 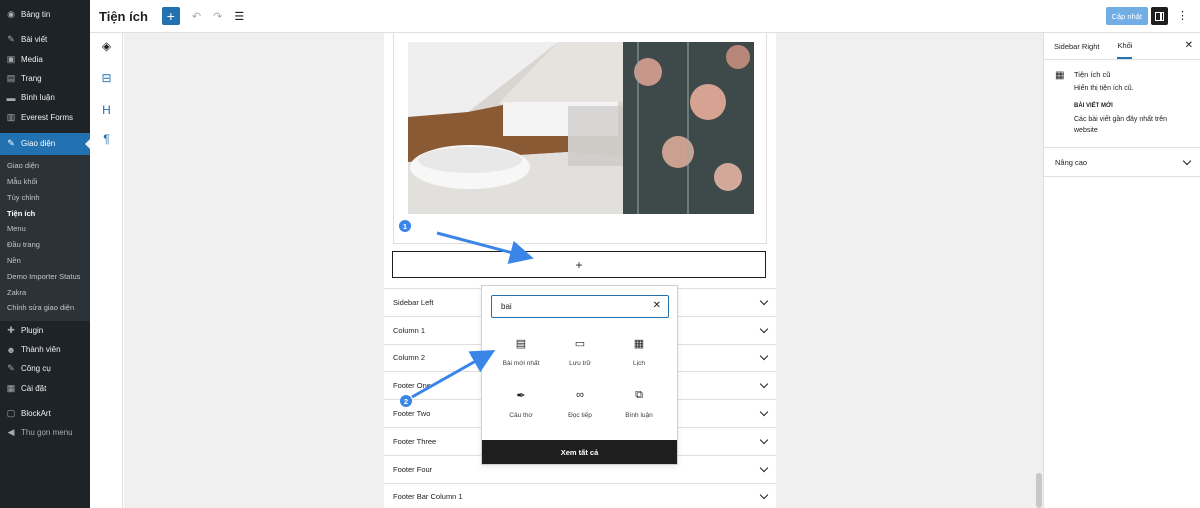 What do you see at coordinates (38, 98) in the screenshot?
I see `admin-menu-label: Bình luận` at bounding box center [38, 98].